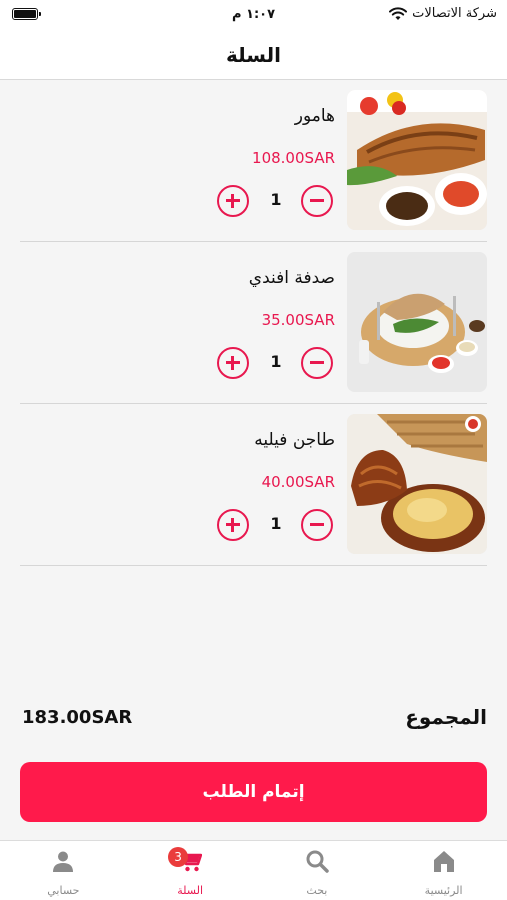  I want to click on bottom-tab-bar: حسابي 3 السلة بحث الرئيسية, so click(253, 870).